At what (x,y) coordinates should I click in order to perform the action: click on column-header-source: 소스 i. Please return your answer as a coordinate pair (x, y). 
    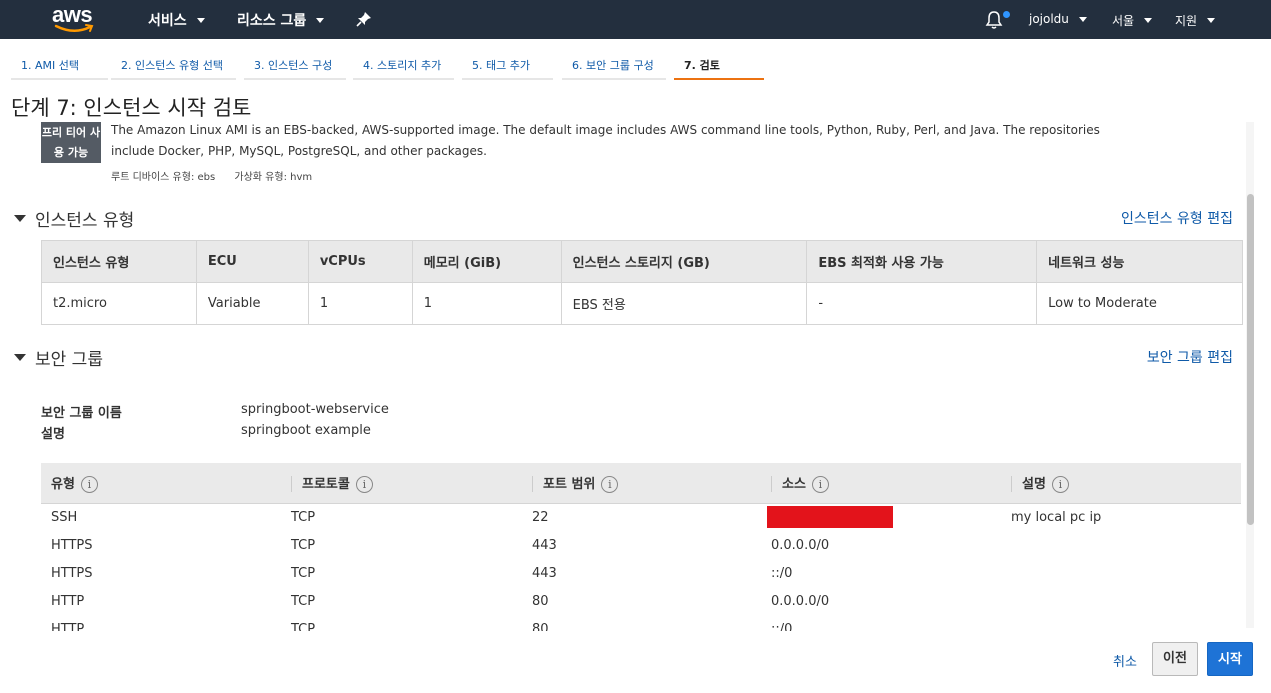
    Looking at the image, I should click on (881, 483).